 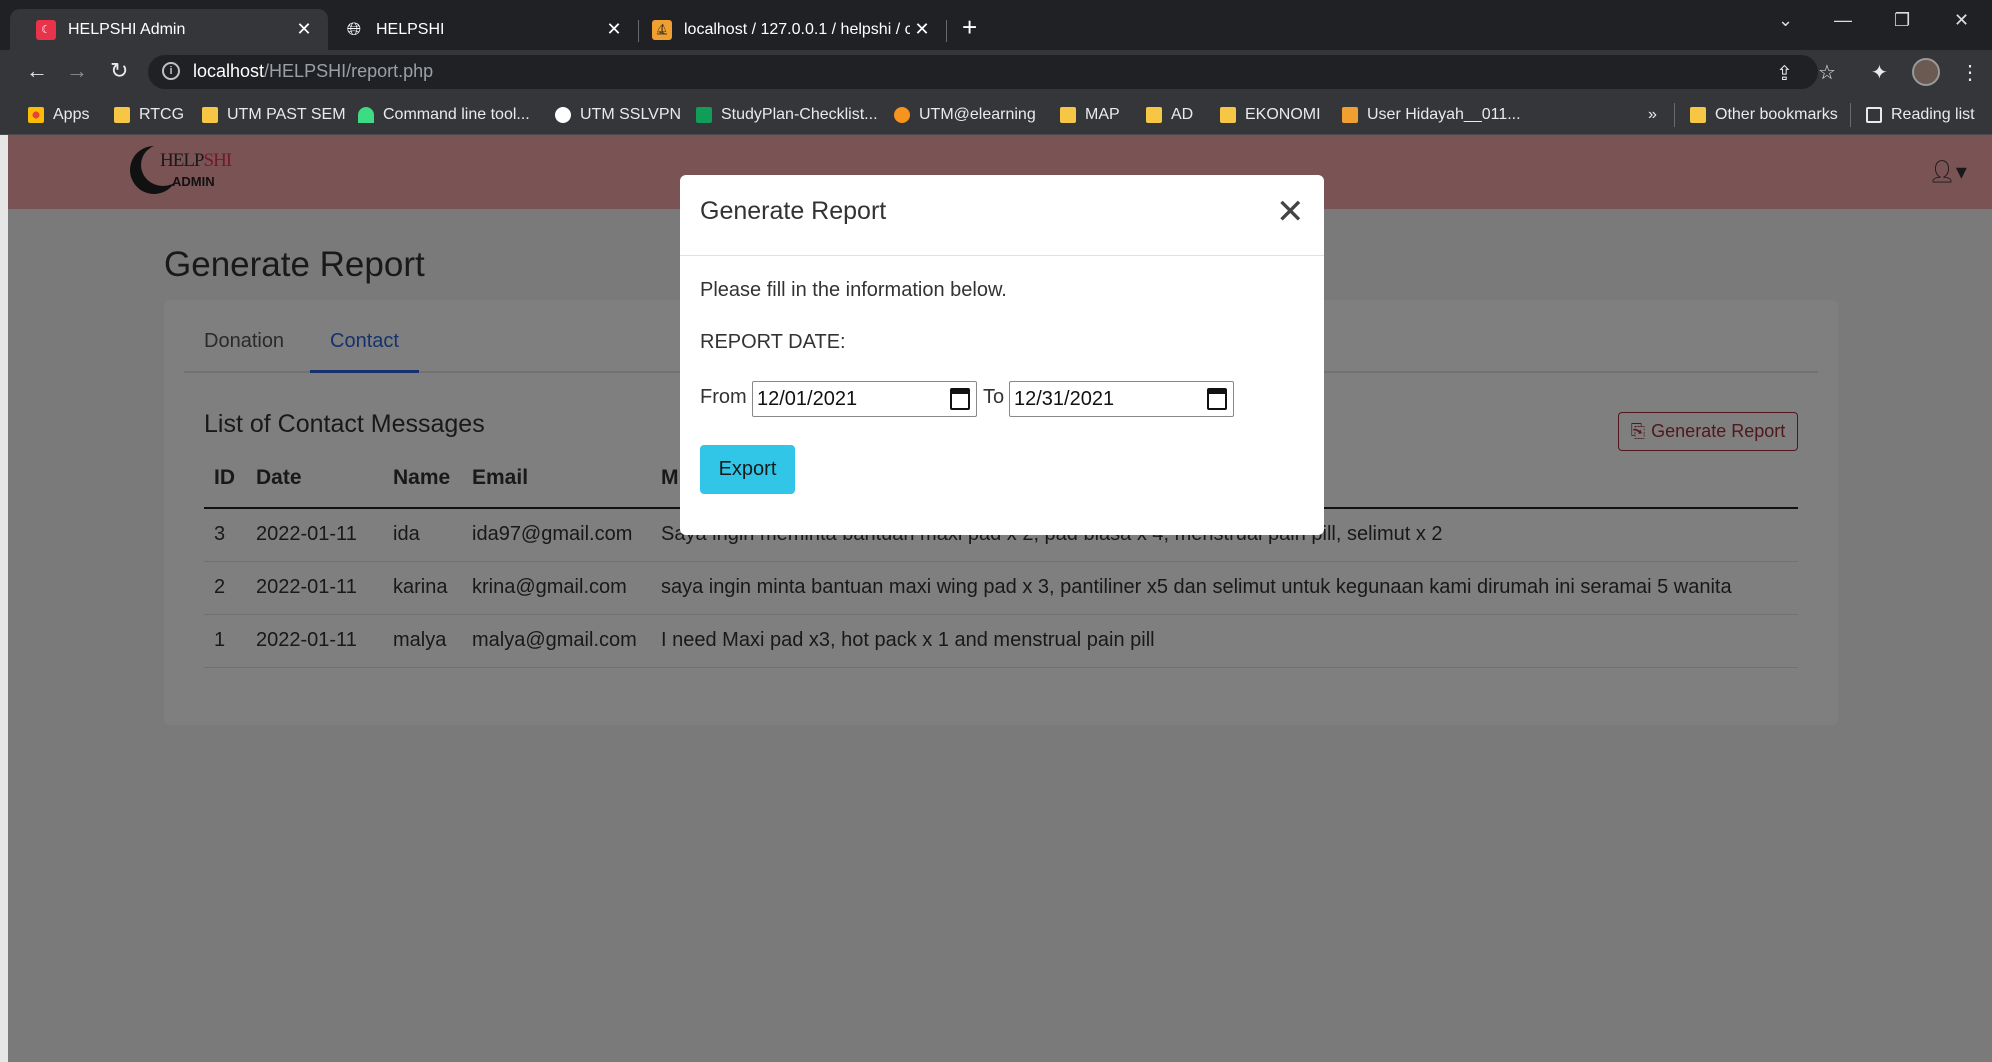 I want to click on site-info-icon: i, so click(x=171, y=71).